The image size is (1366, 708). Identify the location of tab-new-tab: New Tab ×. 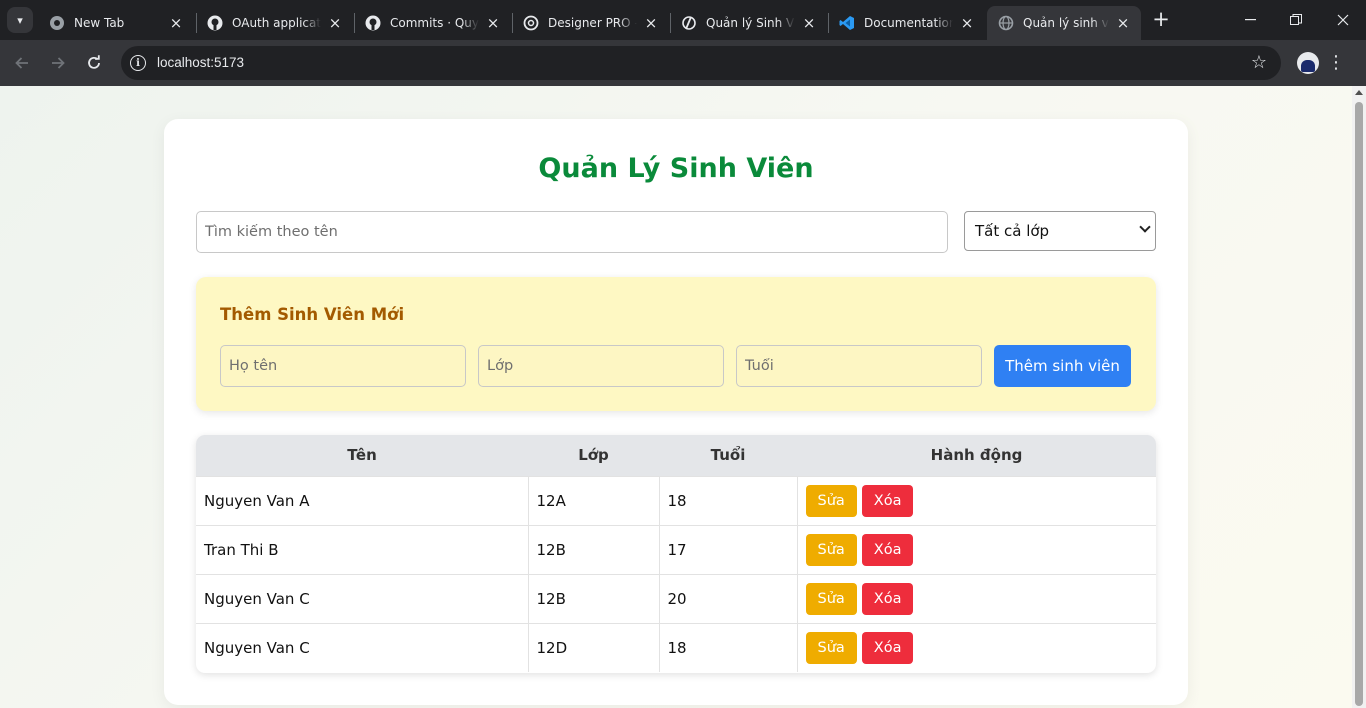
(116, 23).